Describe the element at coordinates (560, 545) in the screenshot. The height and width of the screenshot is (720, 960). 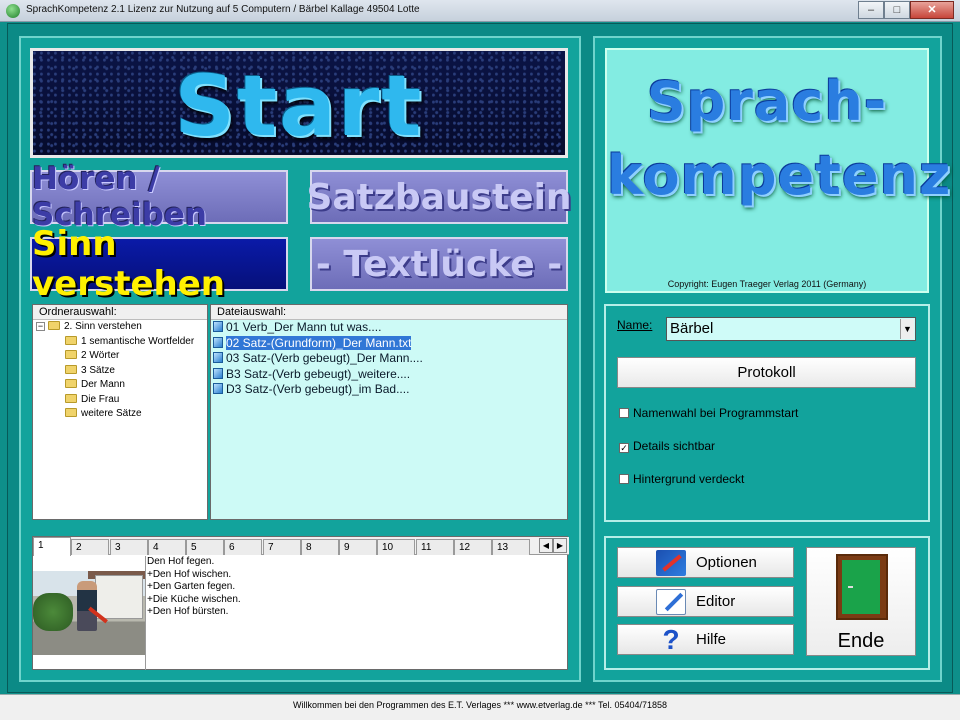
I see `tab-scroll-right-icon: ▶` at that location.